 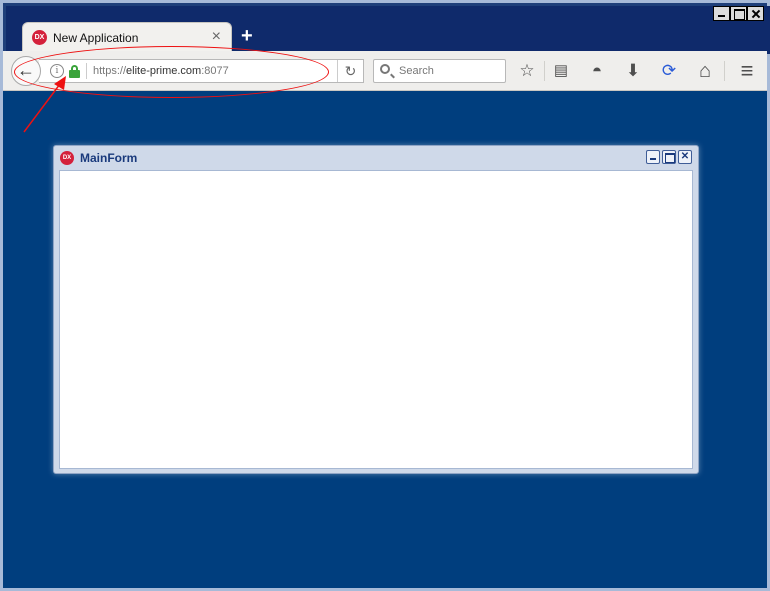 What do you see at coordinates (669, 71) in the screenshot?
I see `sync-icon: ⟳` at bounding box center [669, 71].